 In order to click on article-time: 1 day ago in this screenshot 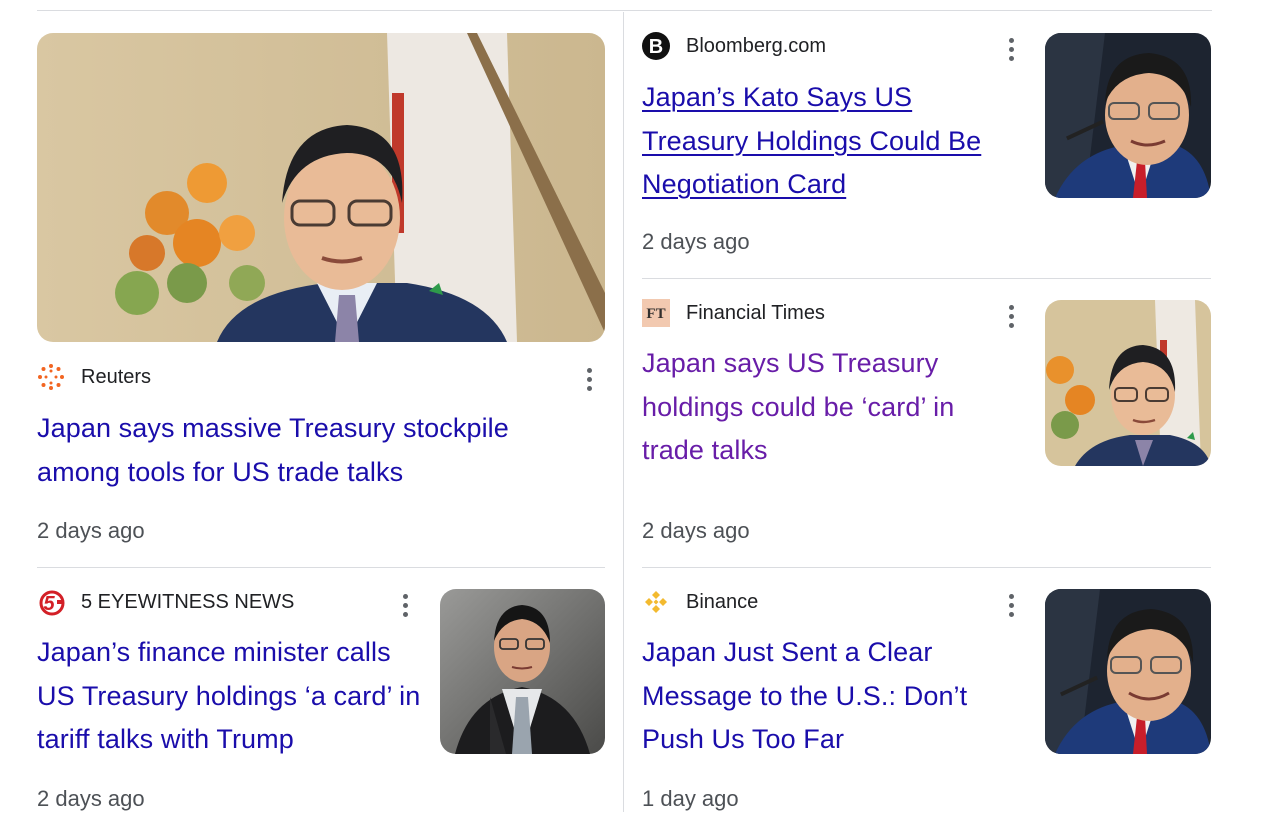, I will do `click(690, 798)`.